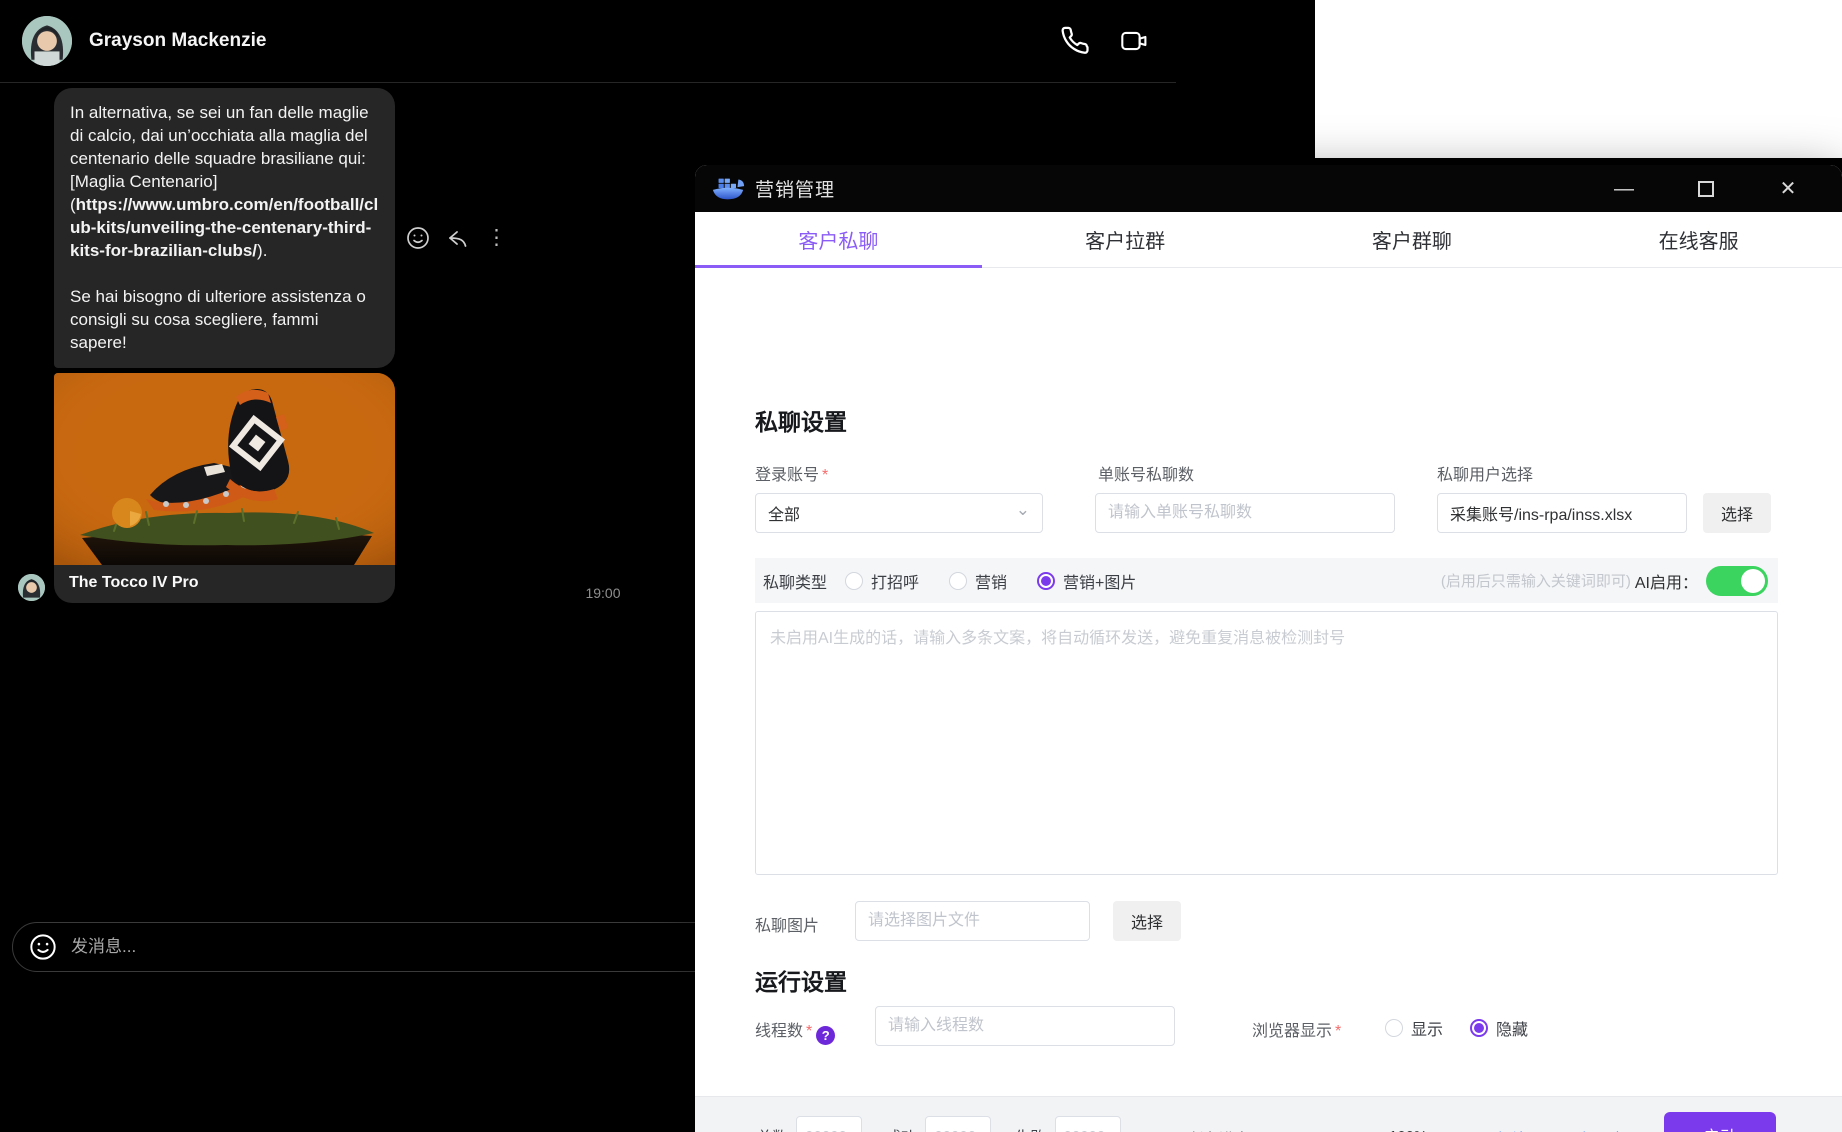  Describe the element at coordinates (1720, 1122) in the screenshot. I see `start-button: 启动` at that location.